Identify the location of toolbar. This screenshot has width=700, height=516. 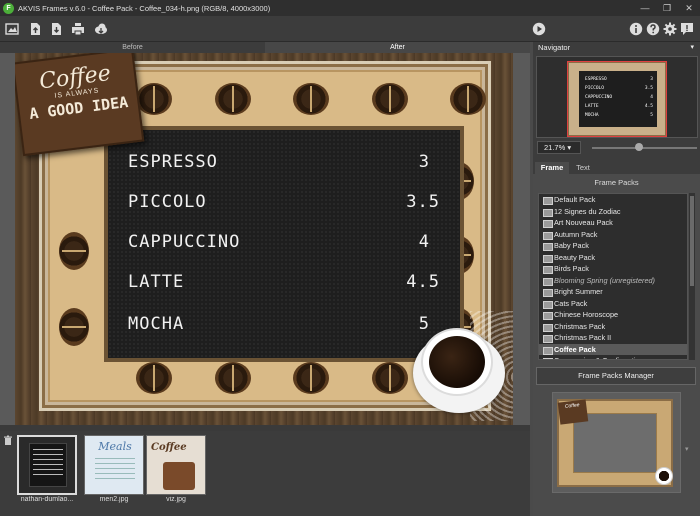
(350, 29).